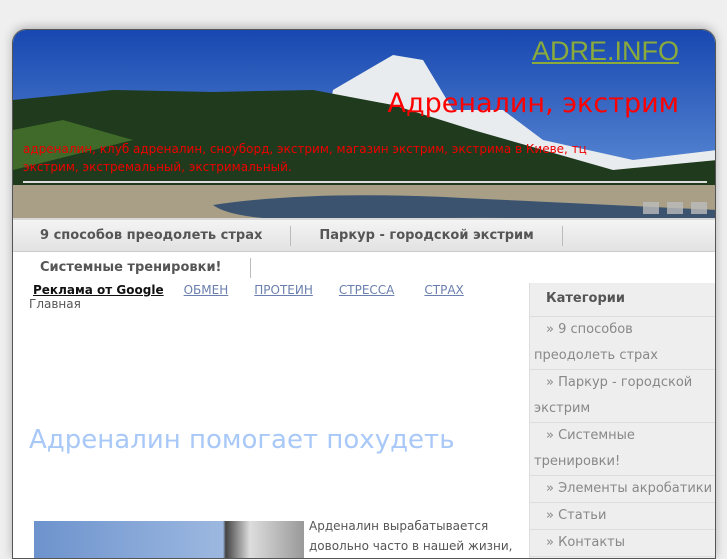 Image resolution: width=727 pixels, height=559 pixels. Describe the element at coordinates (595, 329) in the screenshot. I see `category-label: 9 способов` at that location.